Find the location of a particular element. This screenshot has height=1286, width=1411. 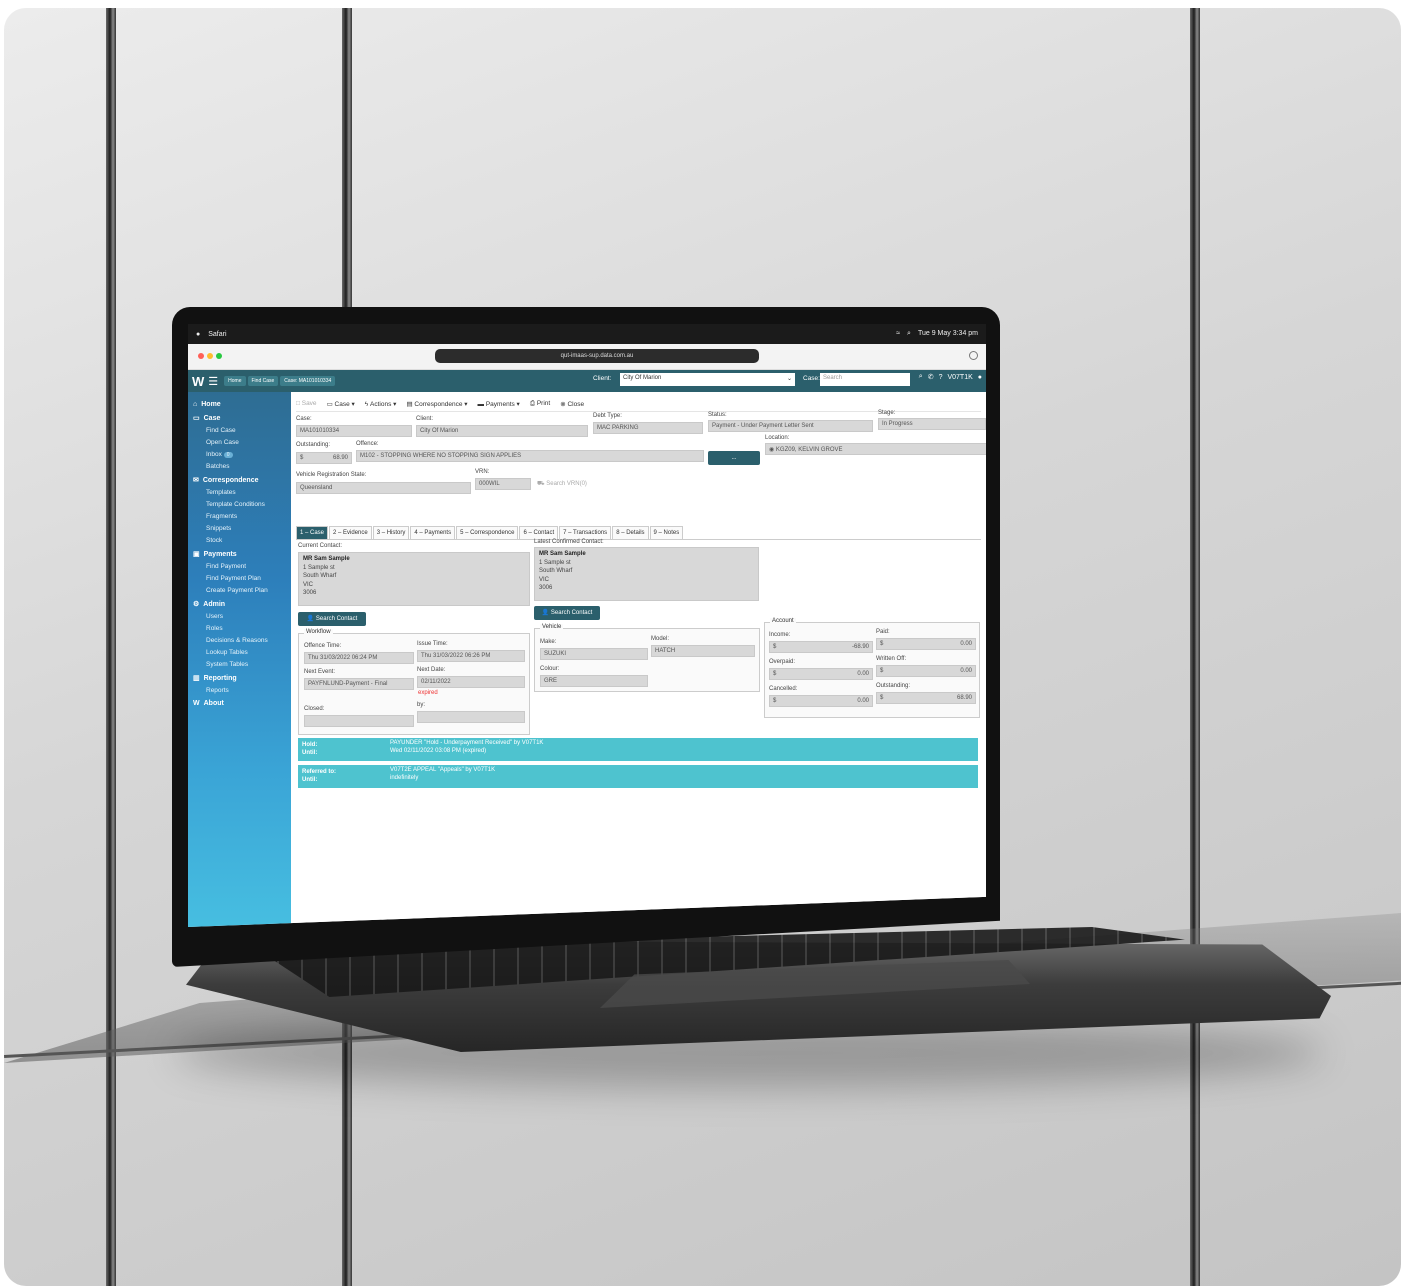

sidebar-item-fragments: Fragments is located at coordinates (239, 516).